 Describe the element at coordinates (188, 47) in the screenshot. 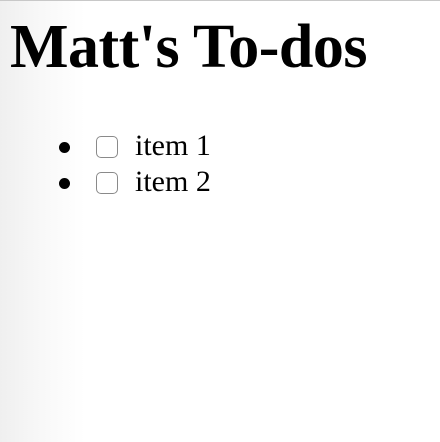

I see `page-title: Matt's To-dos` at that location.